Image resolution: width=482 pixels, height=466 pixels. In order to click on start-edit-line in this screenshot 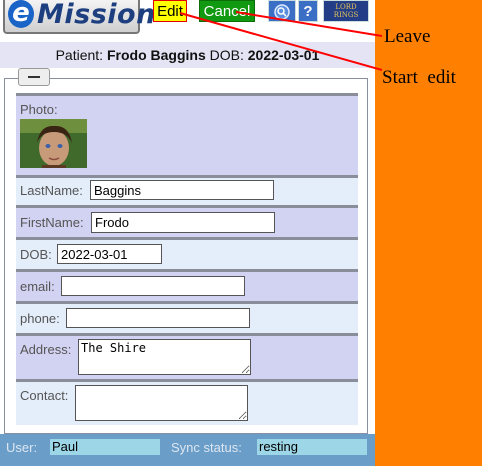, I will do `click(281, 41)`.